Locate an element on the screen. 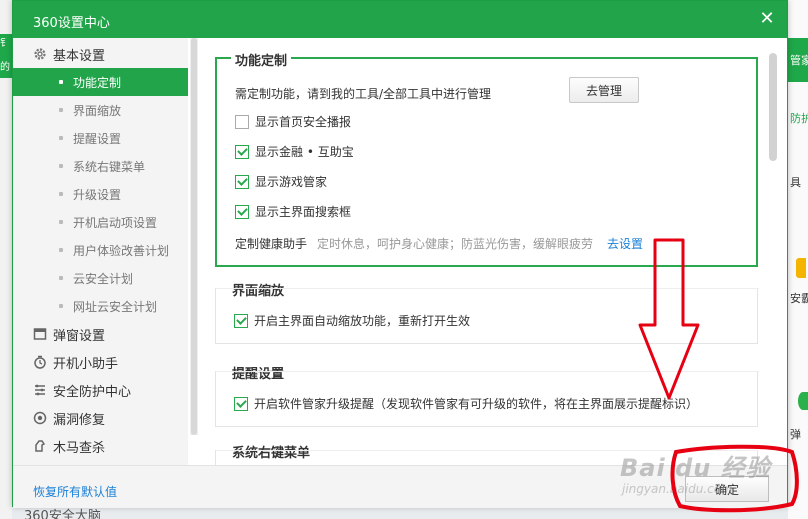 The height and width of the screenshot is (519, 808). background-right-text: 弹 is located at coordinates (795, 434).